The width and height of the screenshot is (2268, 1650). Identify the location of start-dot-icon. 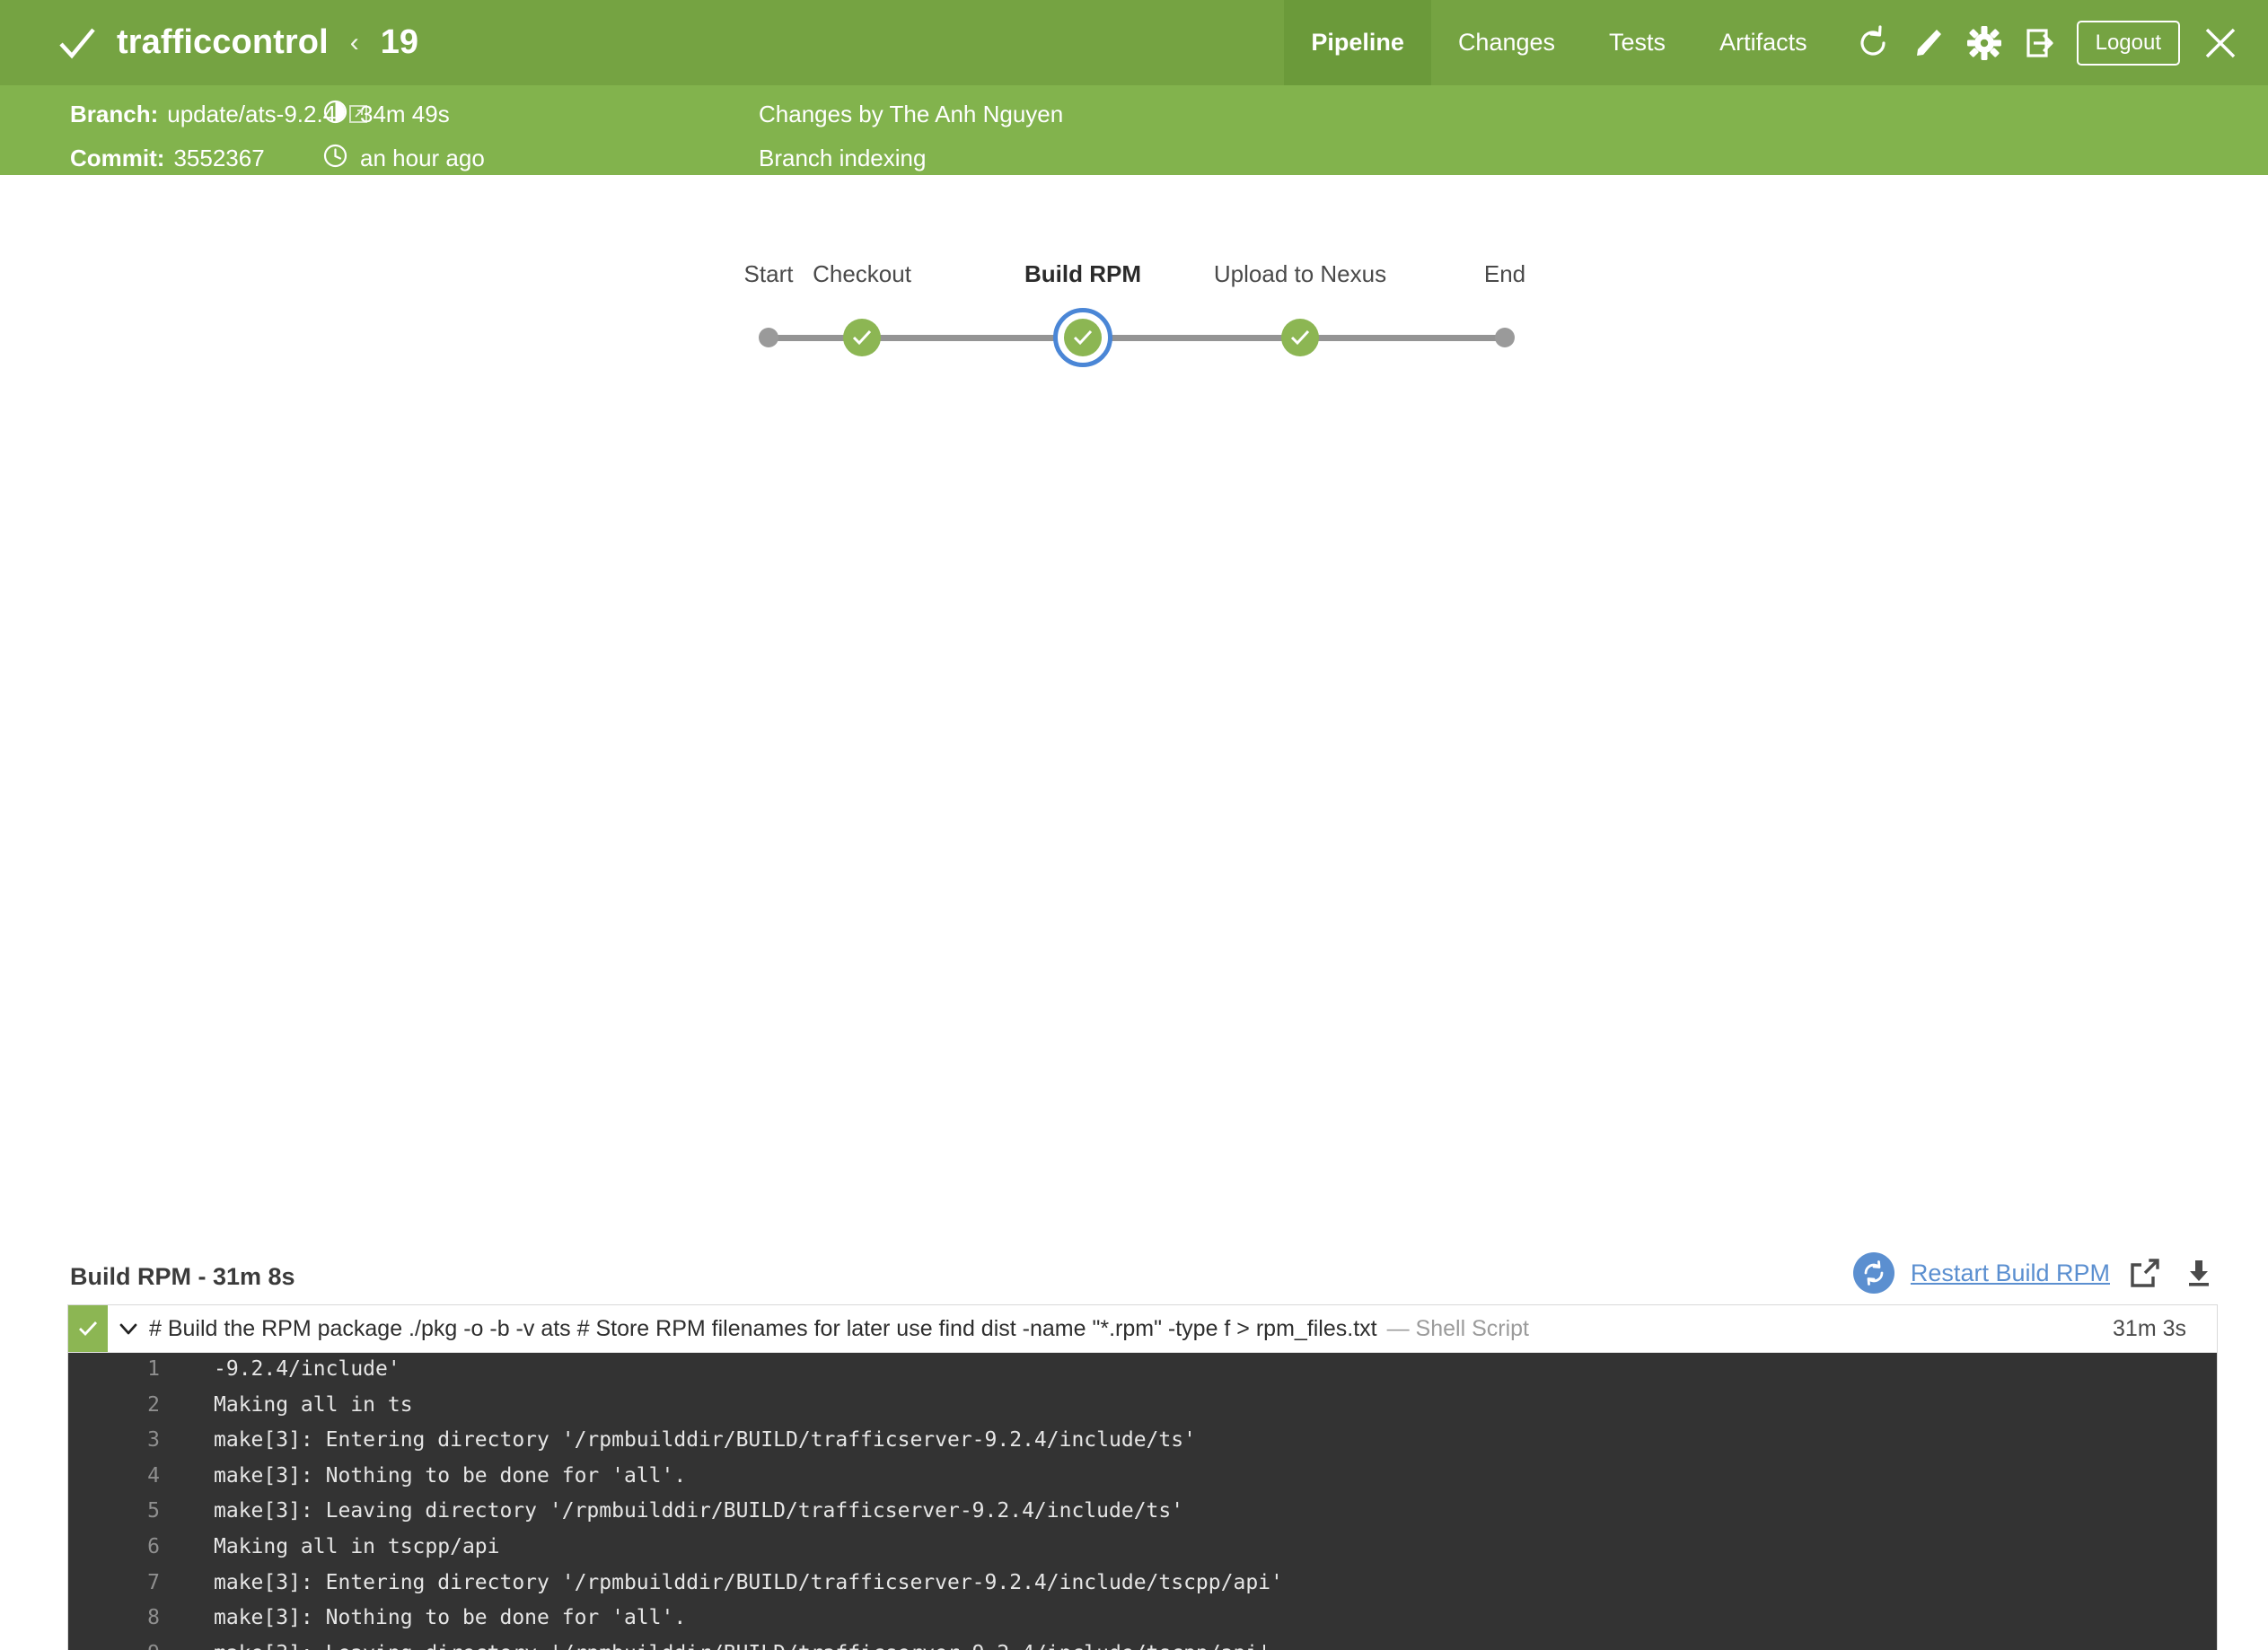
(768, 338).